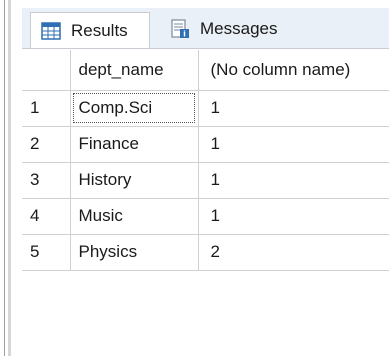  I want to click on table-row: 2 Finance 1, so click(205, 144).